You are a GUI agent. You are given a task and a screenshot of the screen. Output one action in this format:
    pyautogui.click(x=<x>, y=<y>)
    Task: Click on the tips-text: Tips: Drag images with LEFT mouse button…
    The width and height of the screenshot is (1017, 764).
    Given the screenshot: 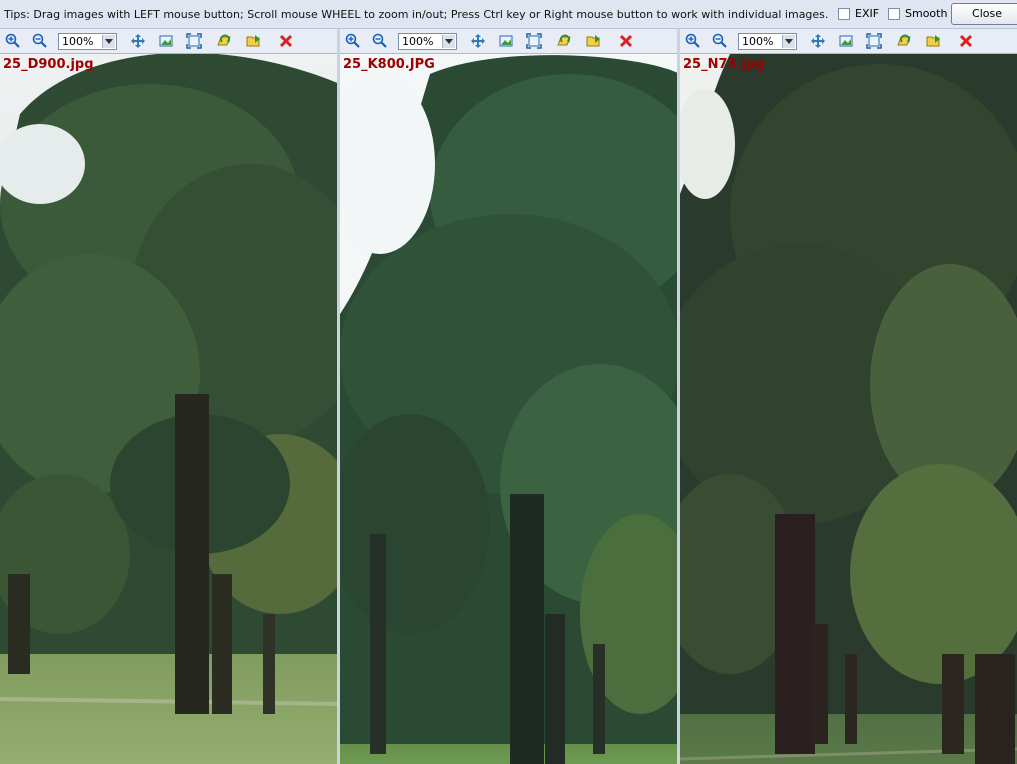 What is the action you would take?
    pyautogui.click(x=416, y=14)
    